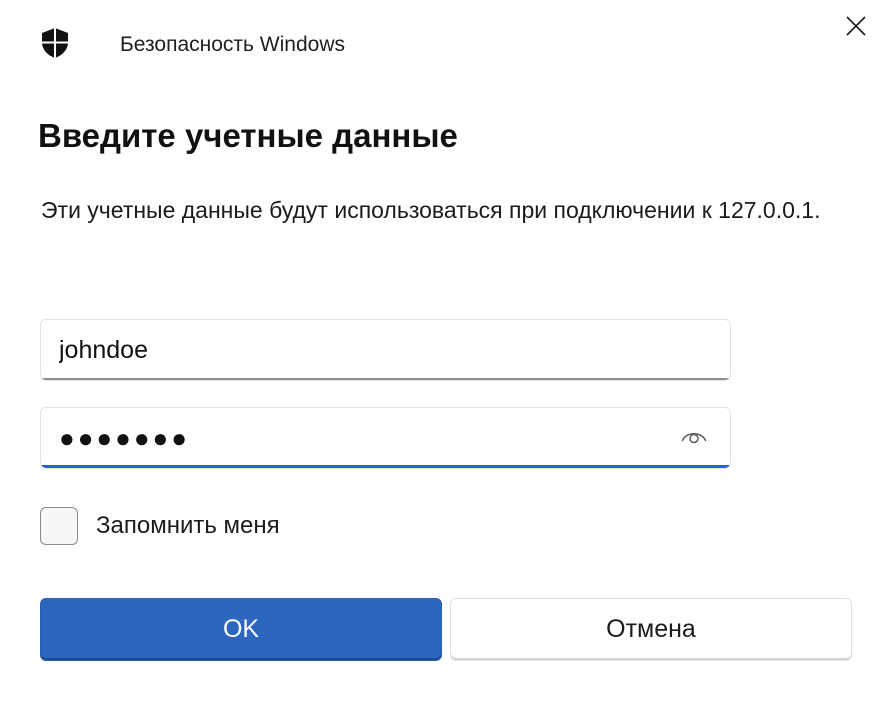 The image size is (892, 702). I want to click on window-title: Безопасность Windows, so click(232, 44).